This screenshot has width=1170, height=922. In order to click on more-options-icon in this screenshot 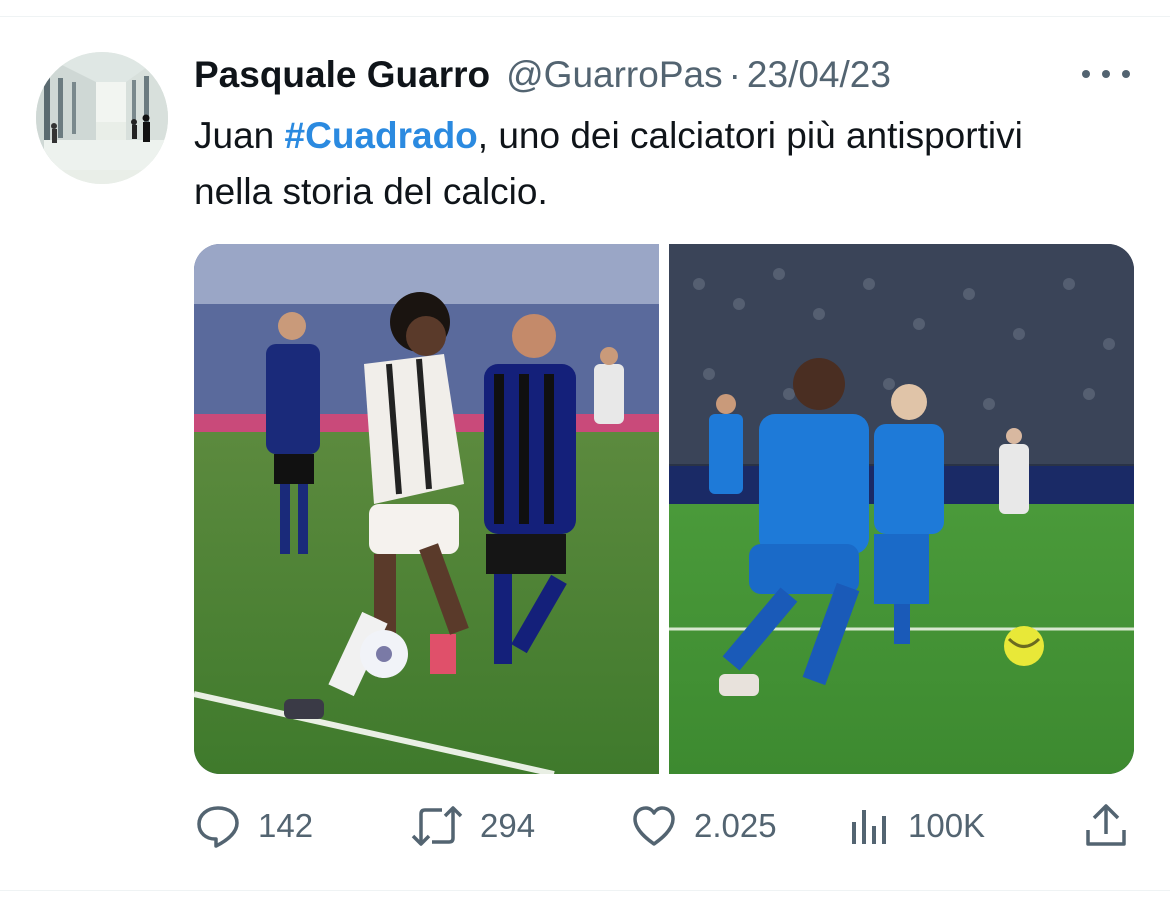, I will do `click(1106, 74)`.